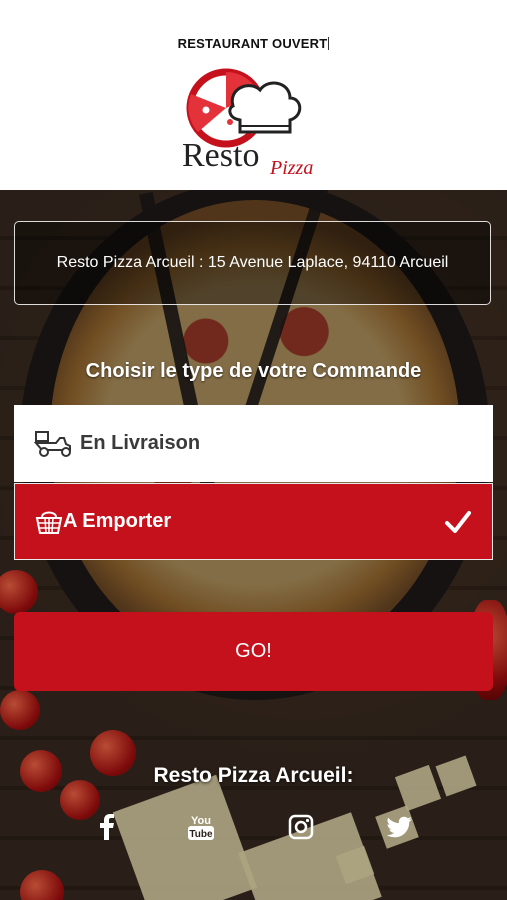 The width and height of the screenshot is (507, 900). What do you see at coordinates (140, 443) in the screenshot?
I see `option-delivery-label: En Livraison` at bounding box center [140, 443].